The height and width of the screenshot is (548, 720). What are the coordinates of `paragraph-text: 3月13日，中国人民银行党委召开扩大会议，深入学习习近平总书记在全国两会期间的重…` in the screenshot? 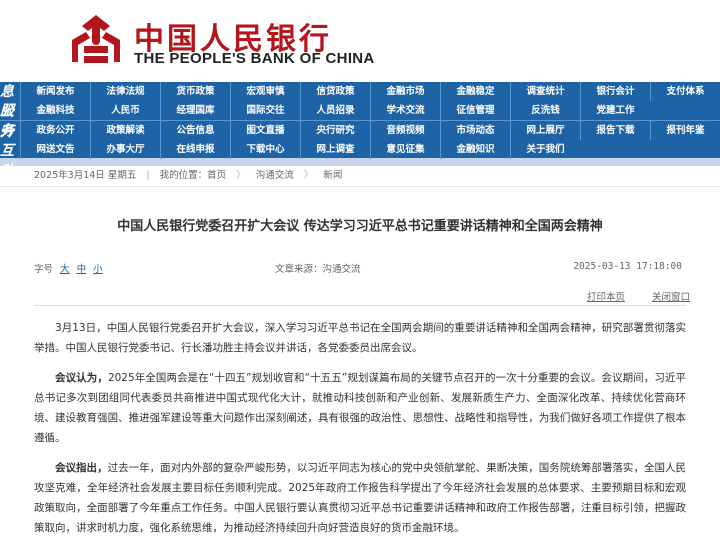 It's located at (360, 338).